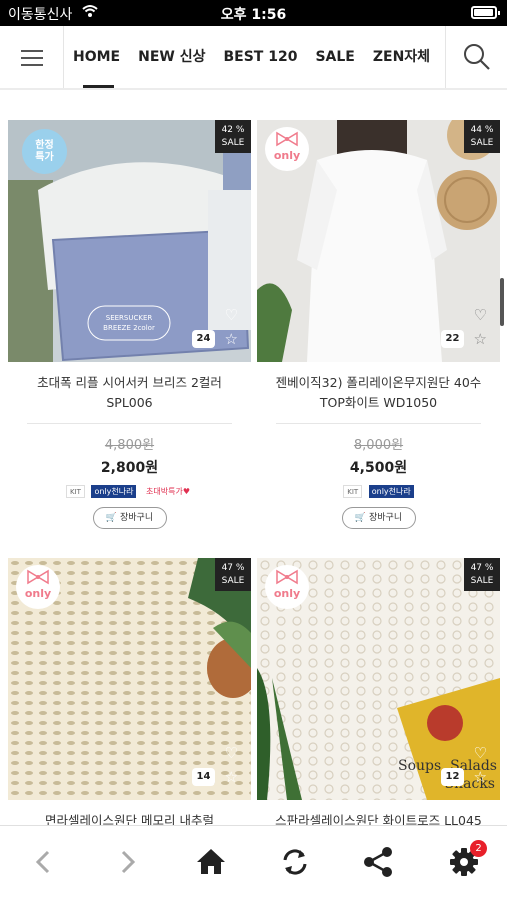 The height and width of the screenshot is (900, 507). I want to click on count-badge: 12, so click(452, 777).